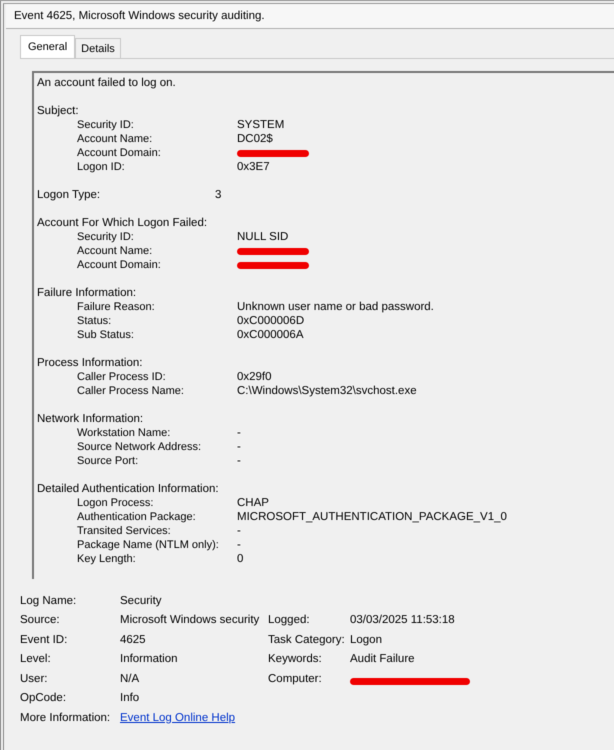  What do you see at coordinates (116, 307) in the screenshot?
I see `field-label: Failure Reason:` at bounding box center [116, 307].